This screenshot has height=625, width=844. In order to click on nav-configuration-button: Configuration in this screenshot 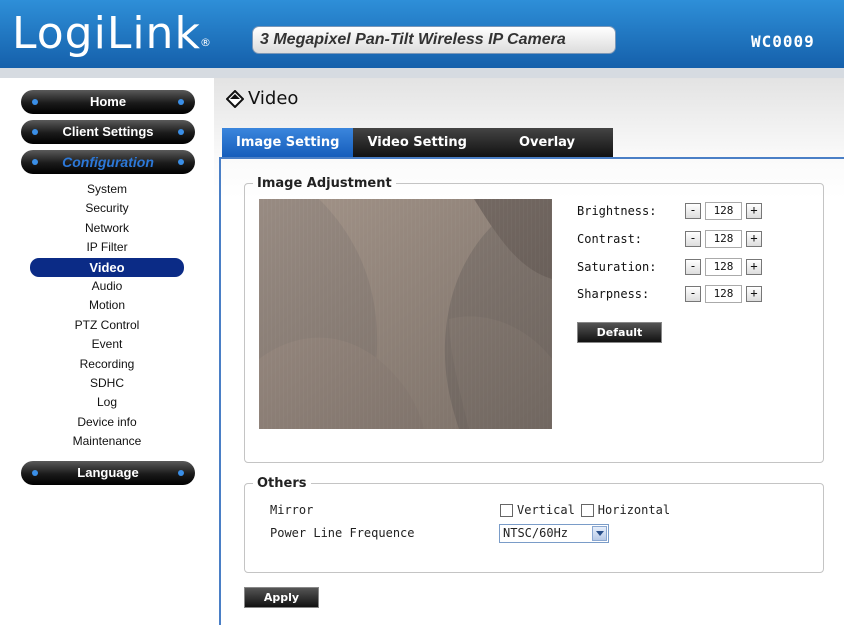, I will do `click(108, 162)`.